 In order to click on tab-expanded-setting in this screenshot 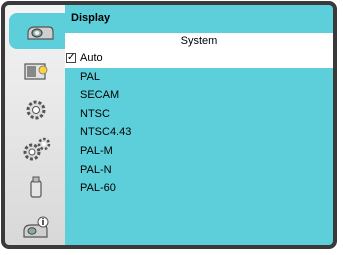, I will do `click(36, 150)`.